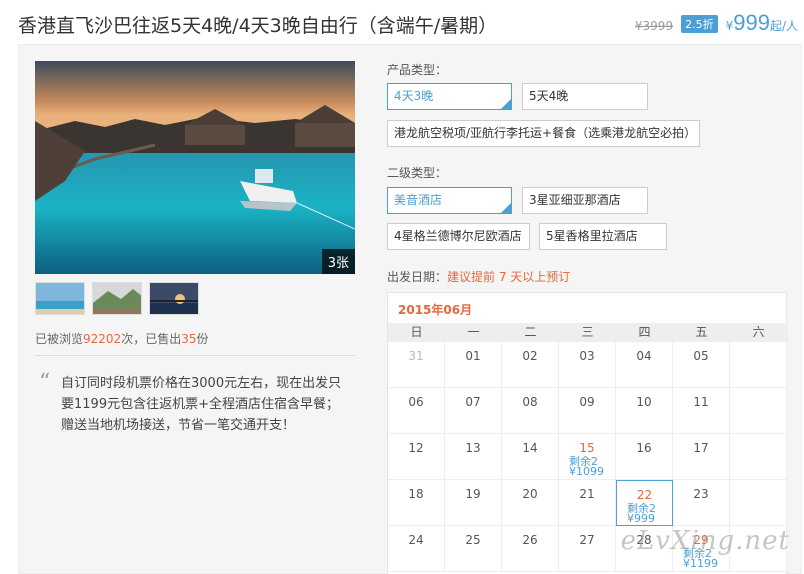  Describe the element at coordinates (416, 549) in the screenshot. I see `calendar-day-cell: 24` at that location.